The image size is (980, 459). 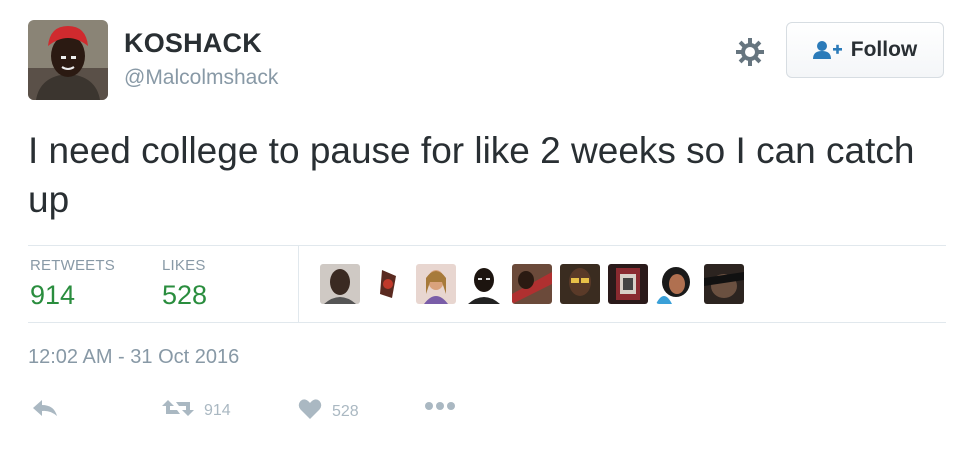 I want to click on stats-vertical-divider, so click(x=298, y=284).